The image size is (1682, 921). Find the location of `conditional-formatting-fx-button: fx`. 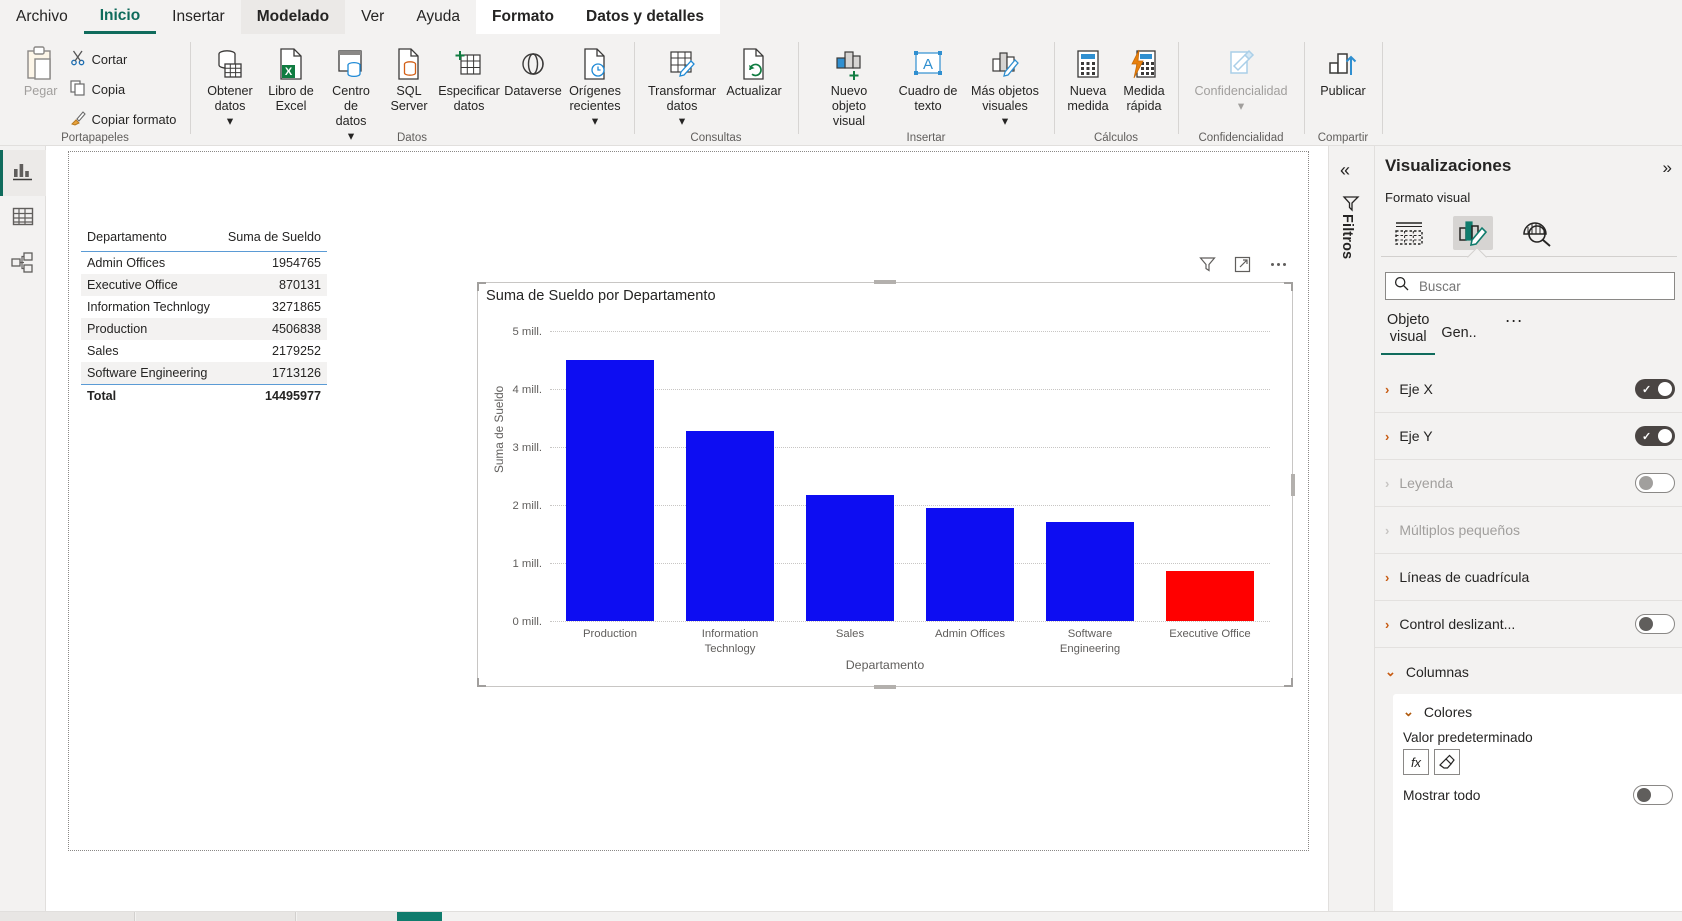

conditional-formatting-fx-button: fx is located at coordinates (1416, 762).